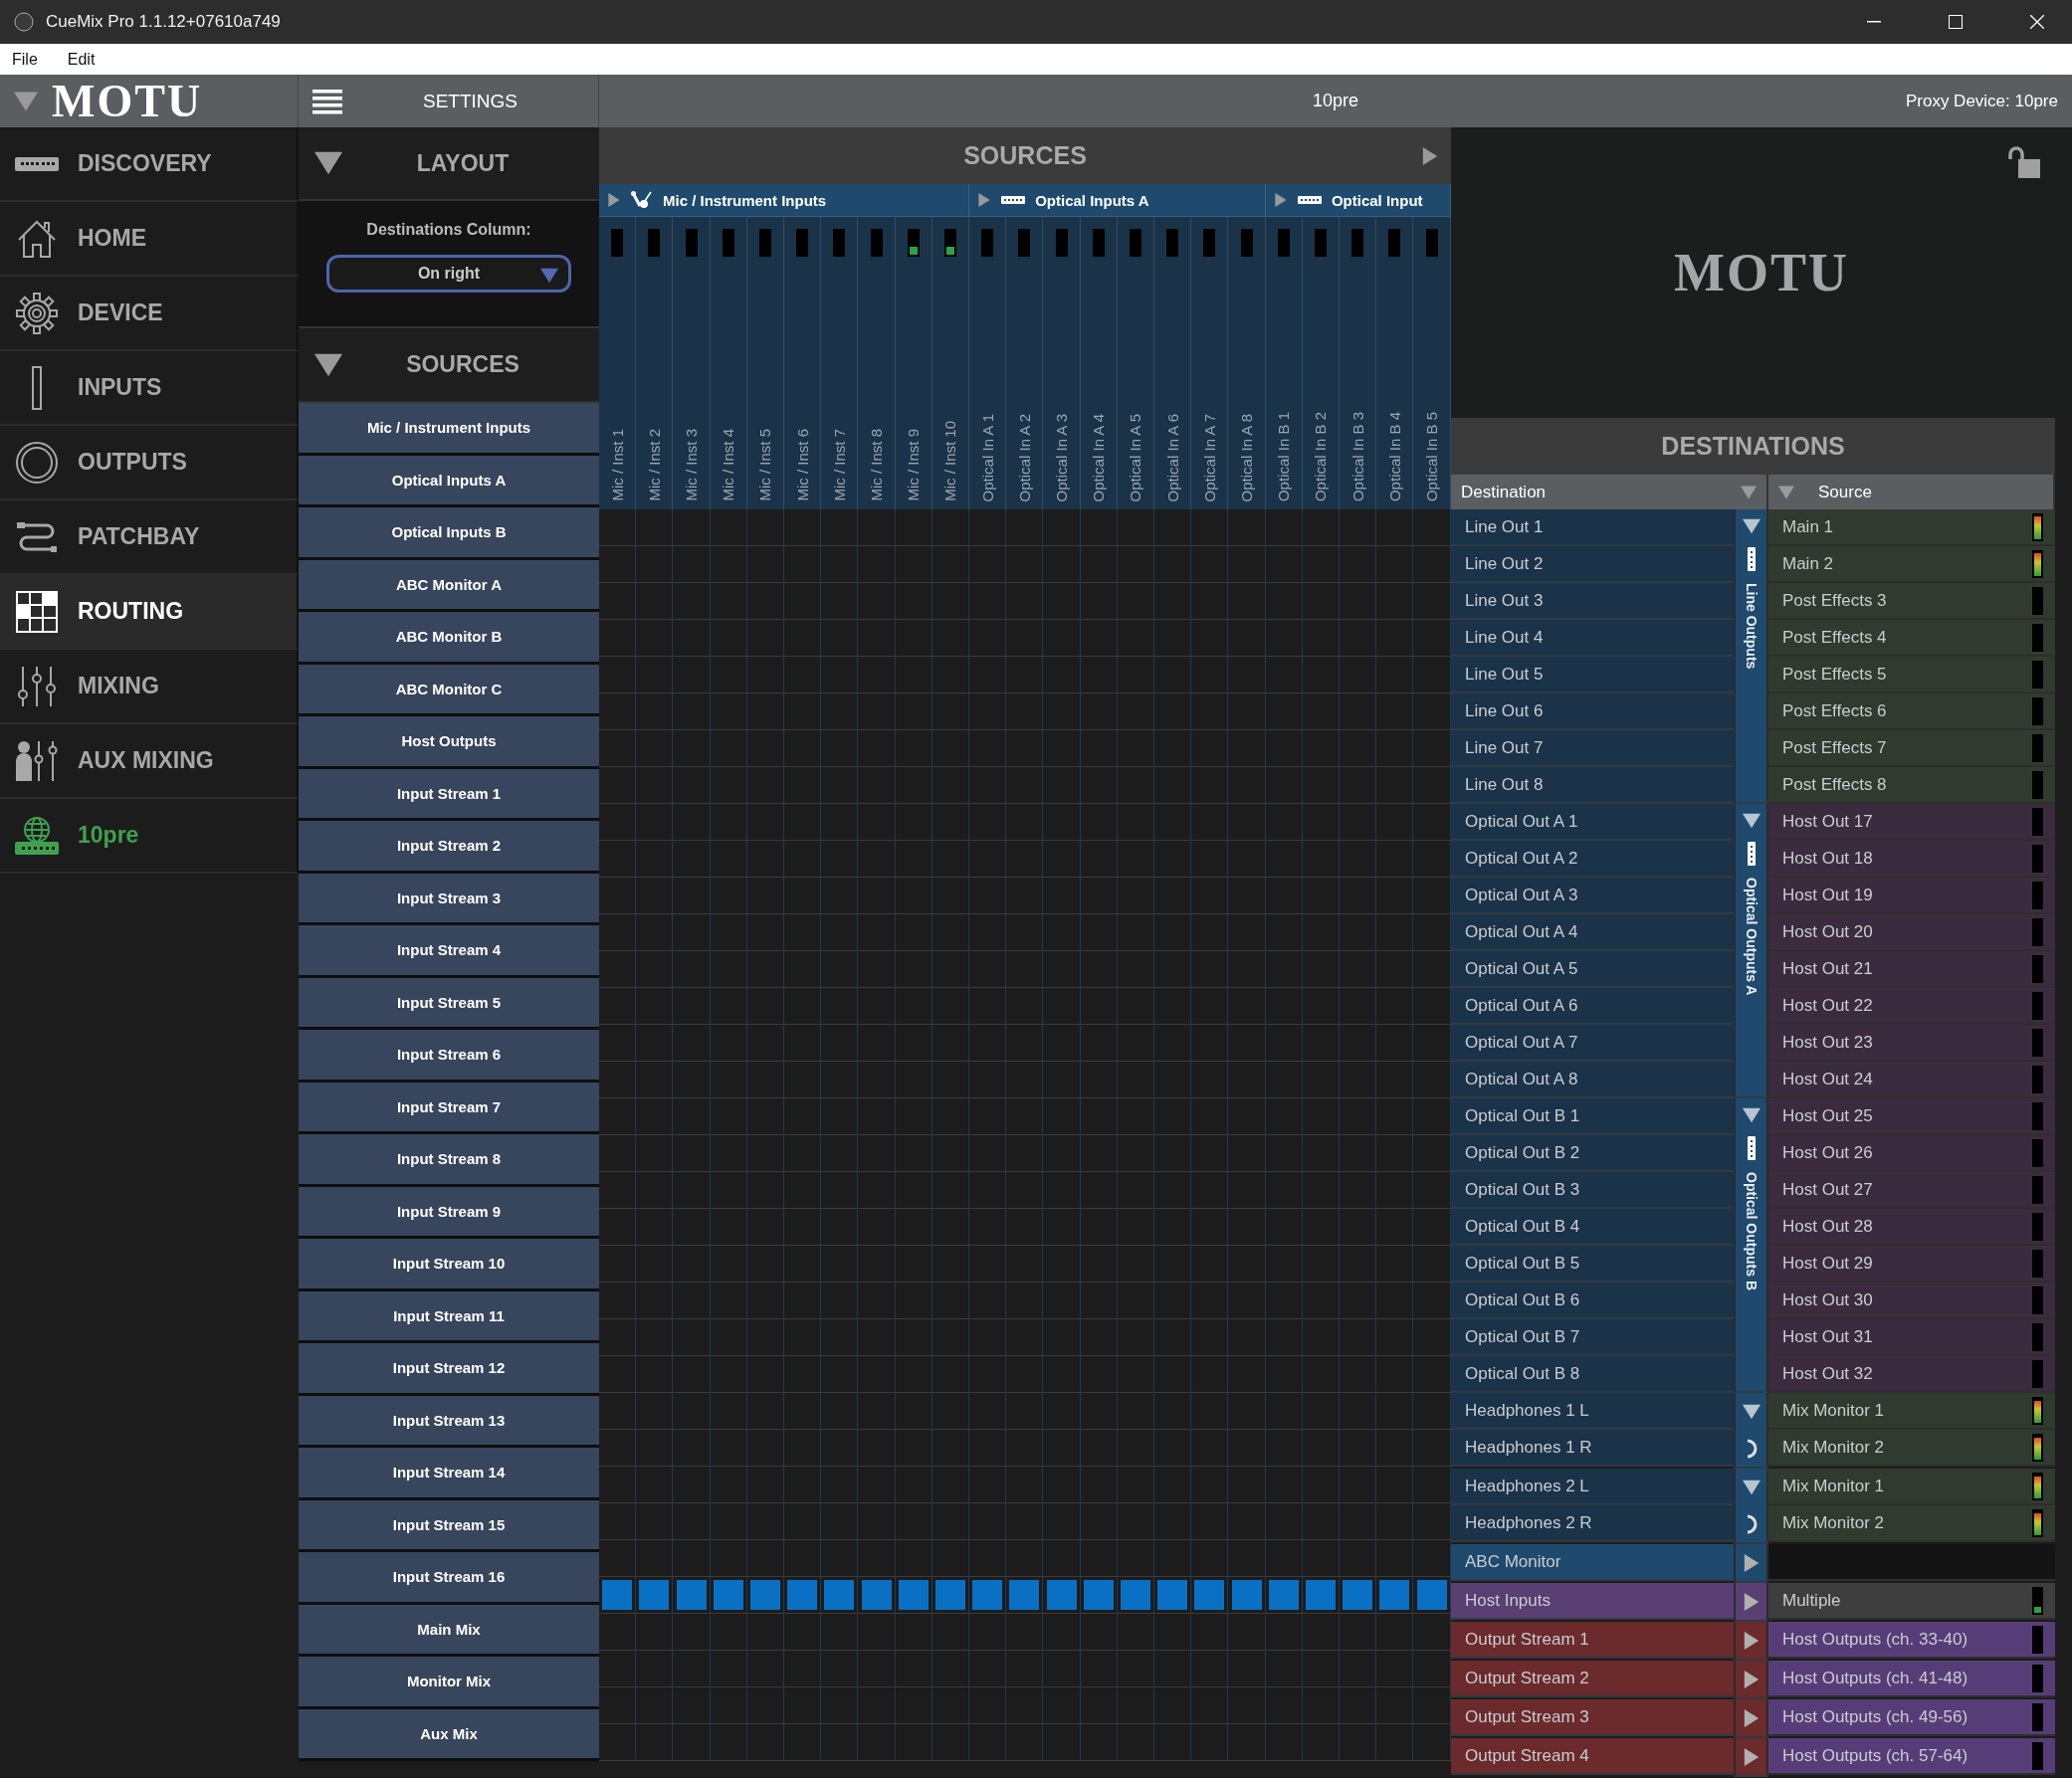 The width and height of the screenshot is (2072, 1778). I want to click on source-cell: Host Out 23, so click(1911, 1043).